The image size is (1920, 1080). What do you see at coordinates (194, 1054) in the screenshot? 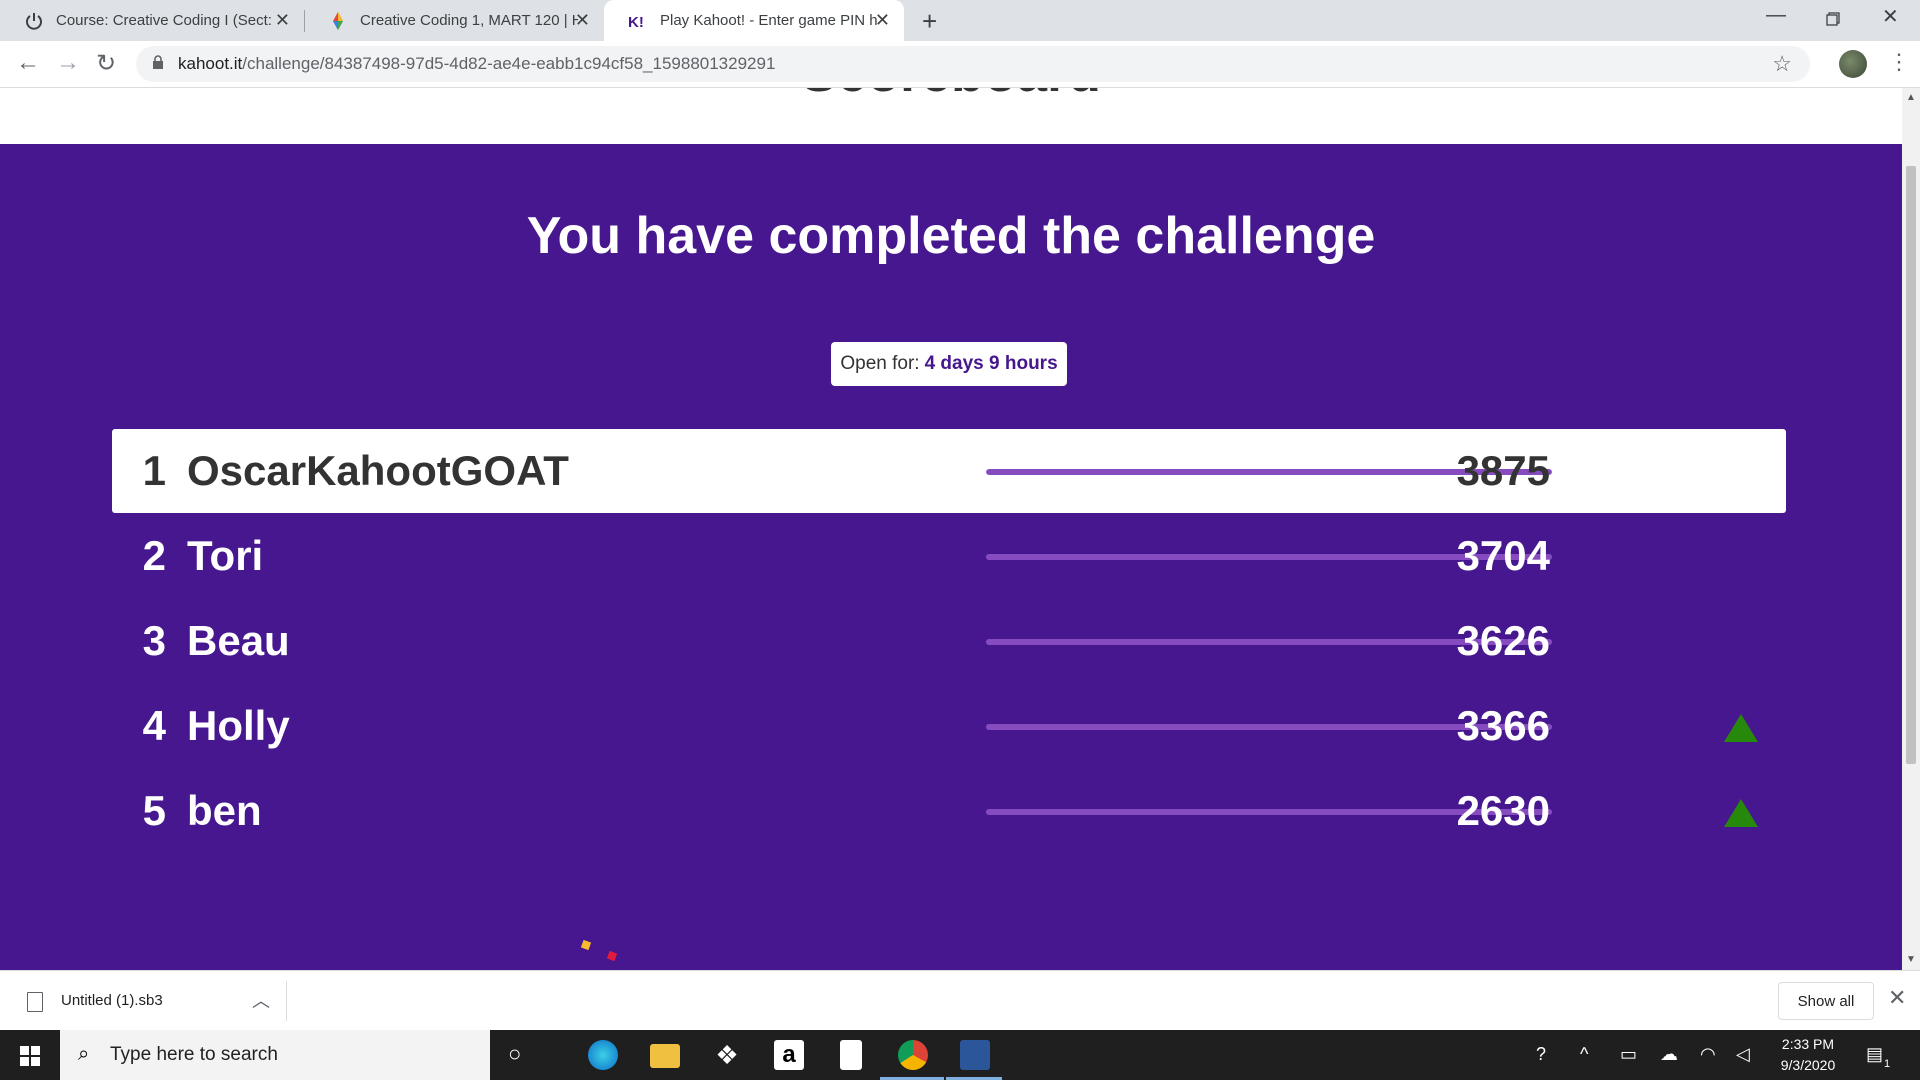
I see `search-placeholder: Type here to search` at bounding box center [194, 1054].